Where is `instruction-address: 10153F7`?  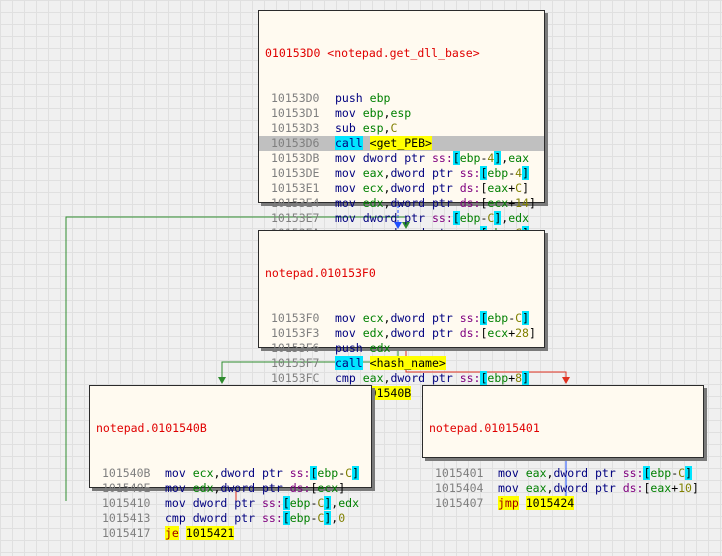 instruction-address: 10153F7 is located at coordinates (295, 363).